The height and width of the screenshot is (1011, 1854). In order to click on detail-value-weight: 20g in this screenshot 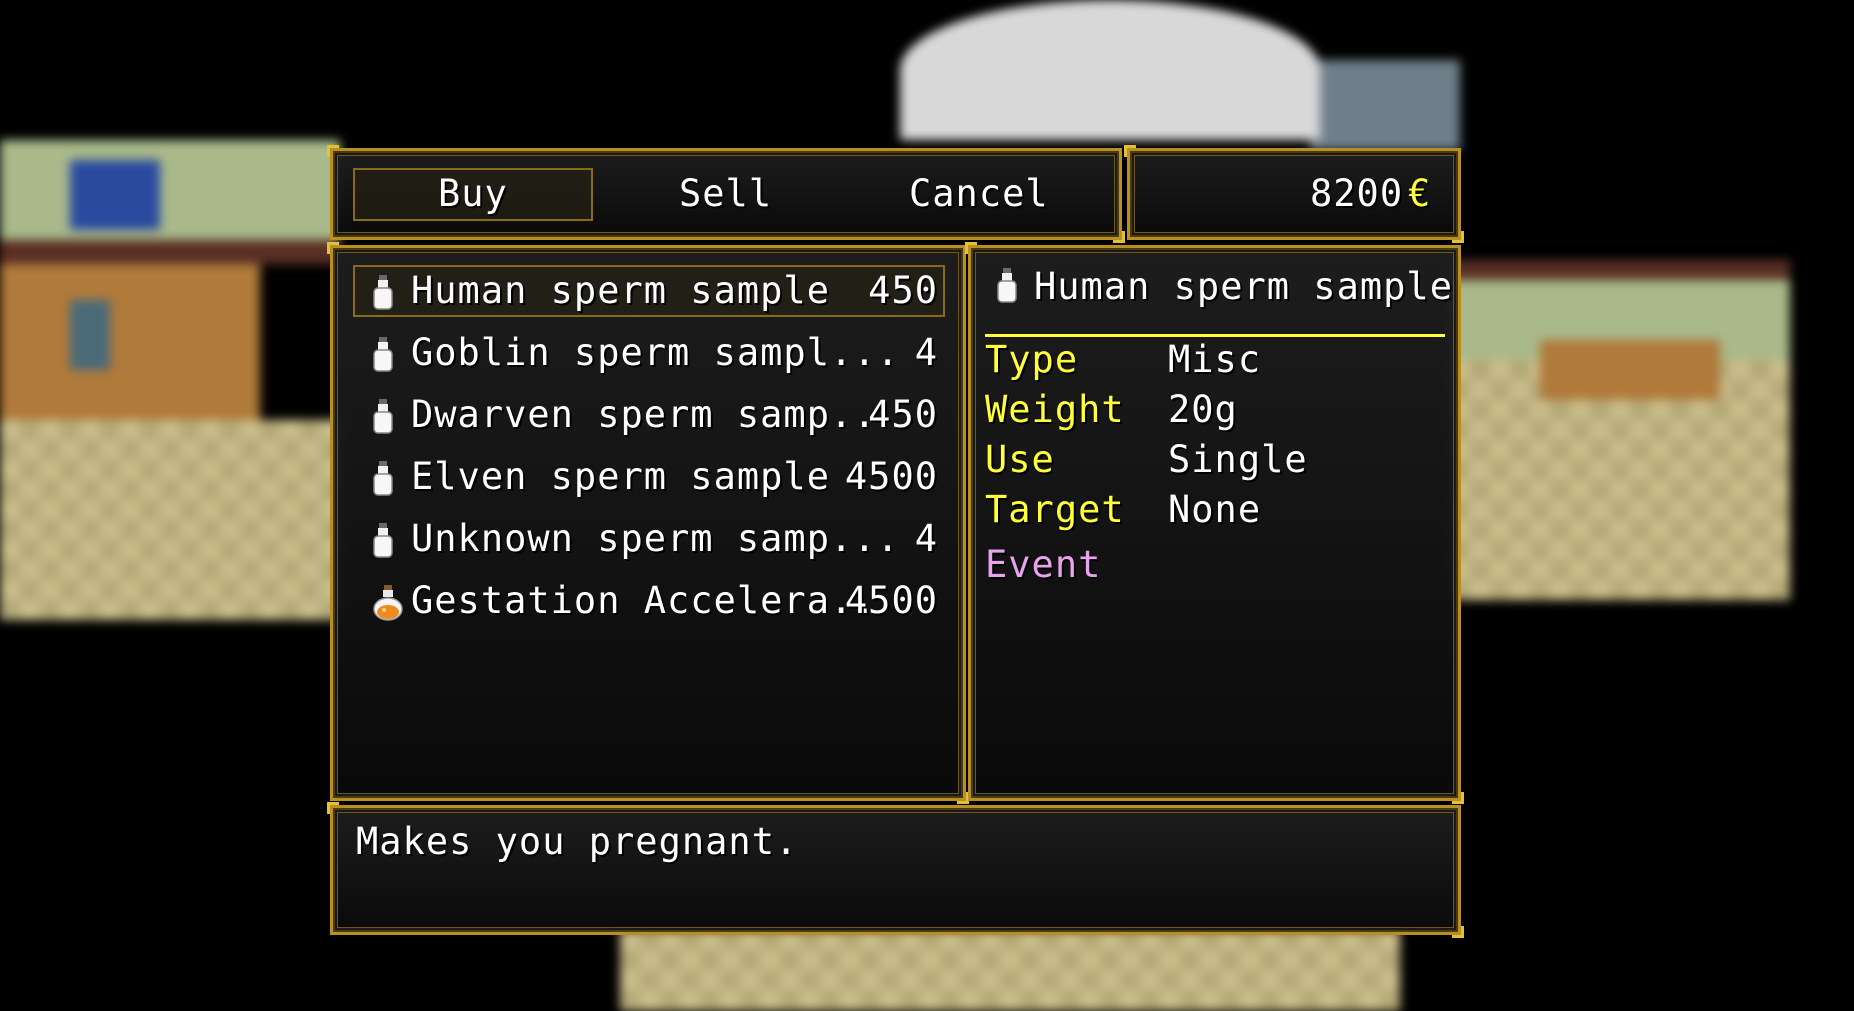, I will do `click(1203, 409)`.